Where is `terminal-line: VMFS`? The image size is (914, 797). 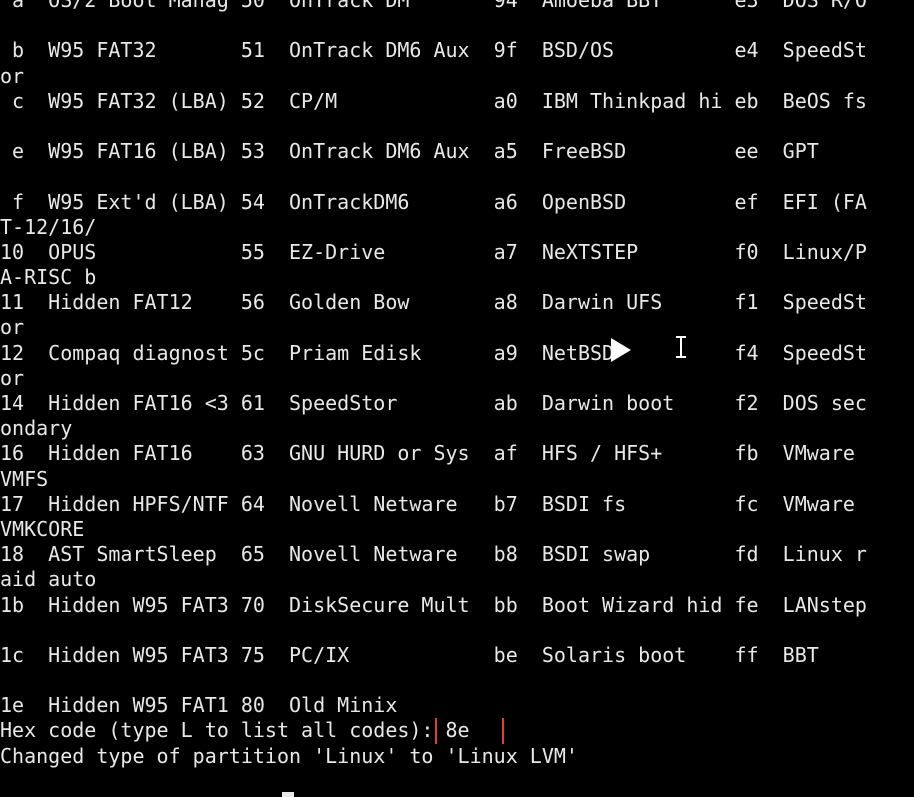 terminal-line: VMFS is located at coordinates (24, 478).